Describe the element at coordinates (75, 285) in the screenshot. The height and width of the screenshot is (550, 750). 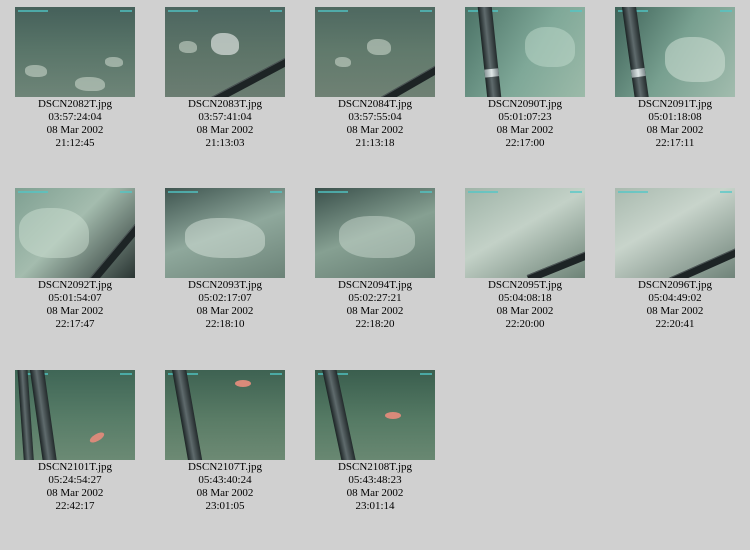
I see `thumbnail-filename: DSCN2092T.jpg` at that location.